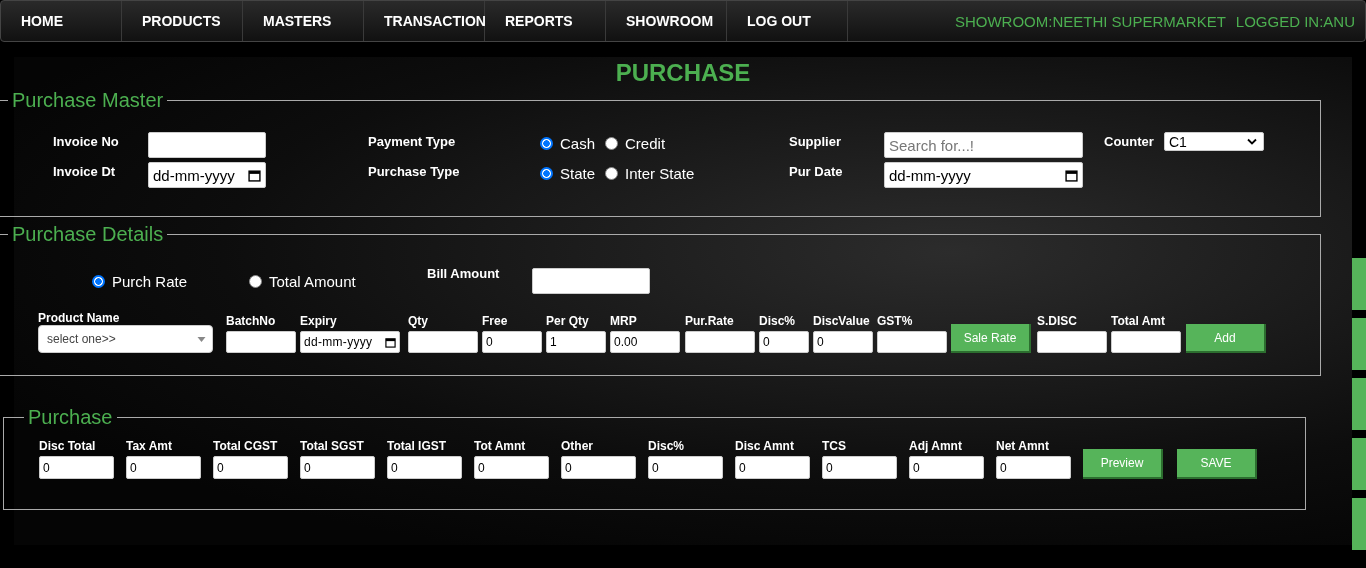 The height and width of the screenshot is (568, 1366). What do you see at coordinates (201, 339) in the screenshot?
I see `caret-icon` at bounding box center [201, 339].